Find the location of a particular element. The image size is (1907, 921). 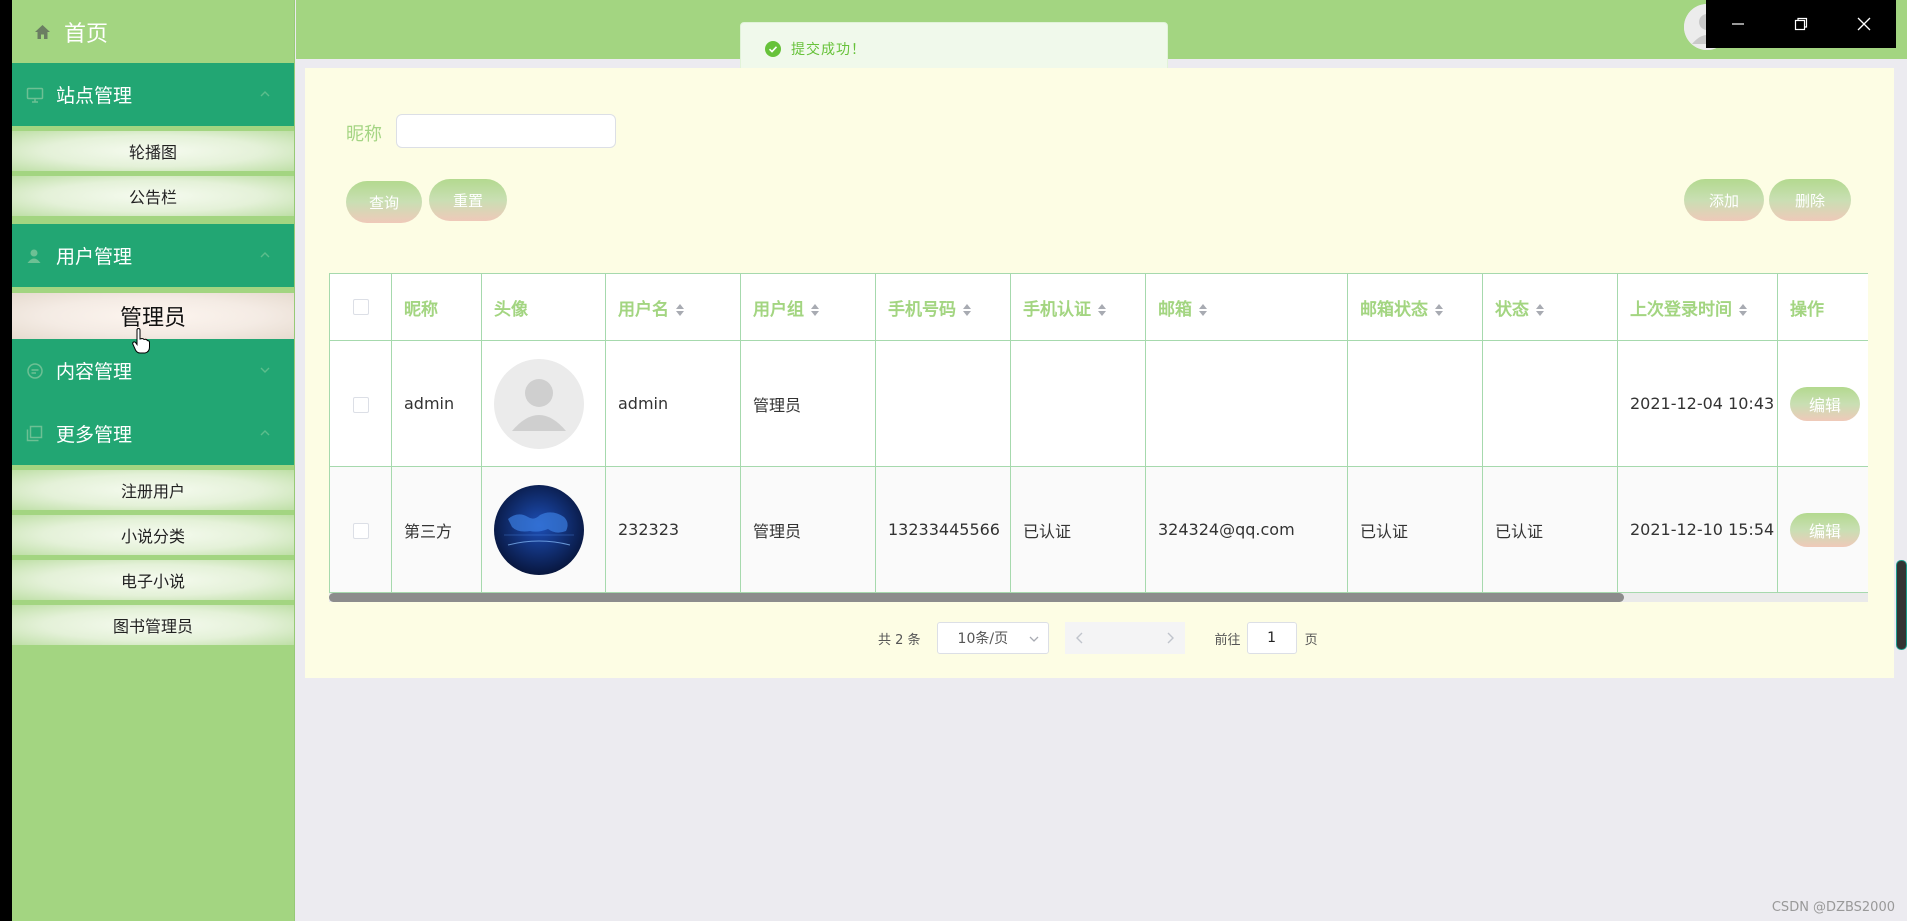

restore-icon is located at coordinates (1801, 24).